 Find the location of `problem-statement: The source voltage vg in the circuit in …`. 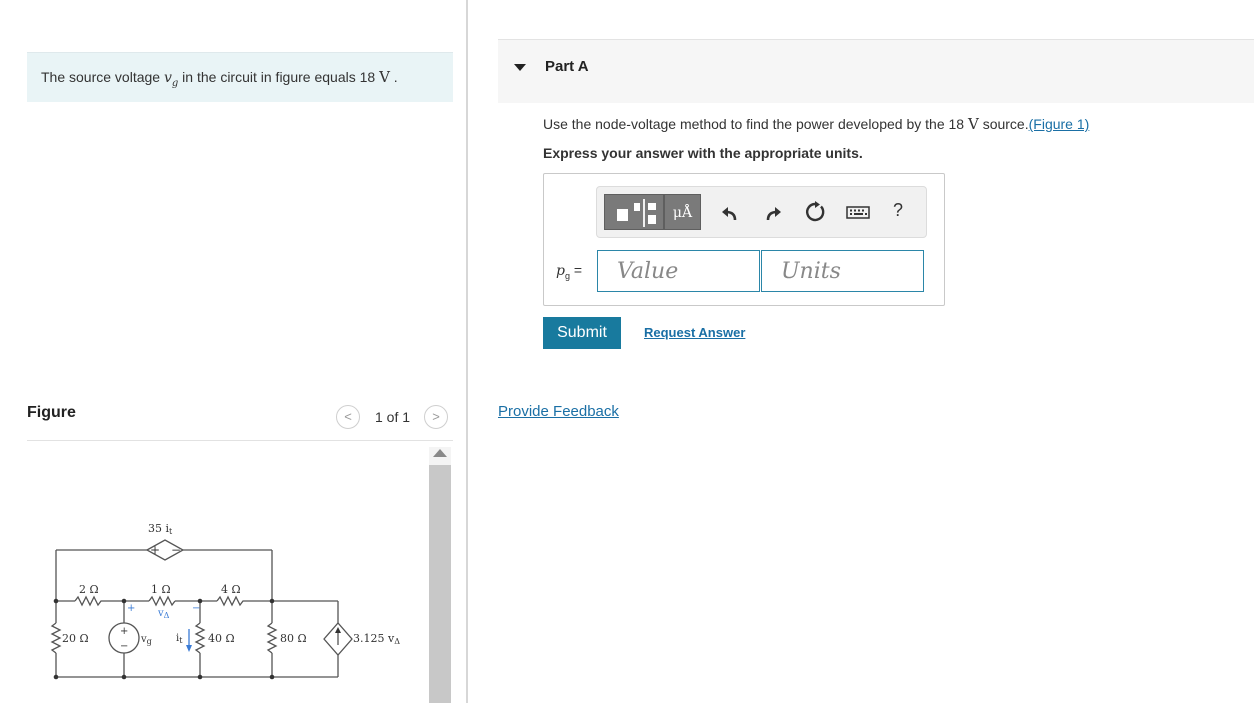

problem-statement: The source voltage vg in the circuit in … is located at coordinates (240, 77).